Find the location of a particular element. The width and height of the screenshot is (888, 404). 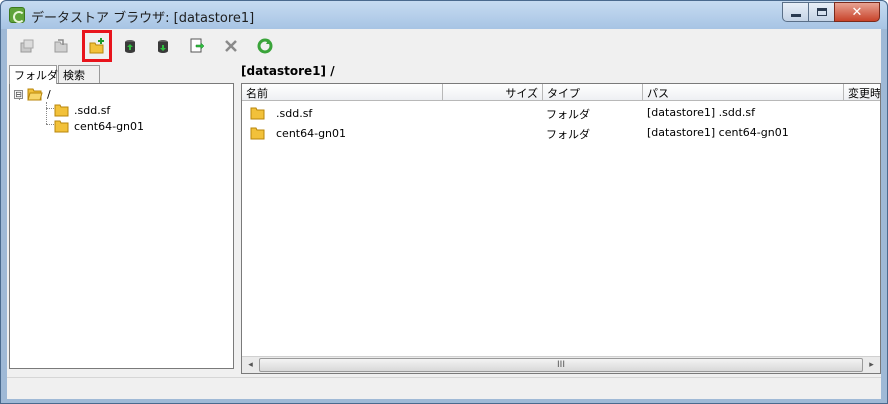

download-button is located at coordinates (163, 46).